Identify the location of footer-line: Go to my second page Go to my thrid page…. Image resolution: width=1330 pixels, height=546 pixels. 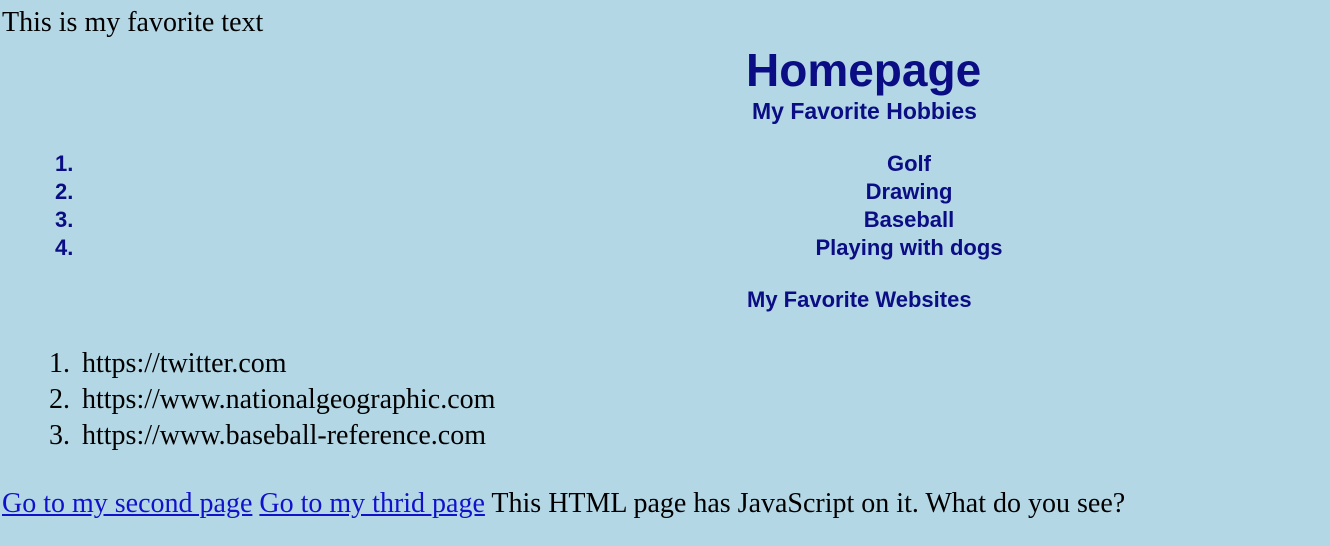
(563, 504).